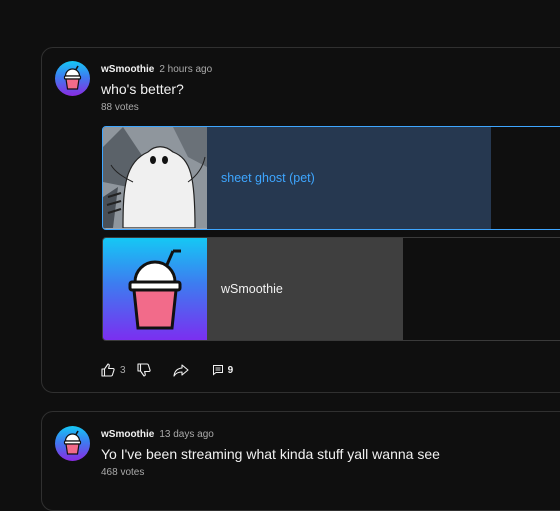  What do you see at coordinates (108, 370) in the screenshot?
I see `like-icon` at bounding box center [108, 370].